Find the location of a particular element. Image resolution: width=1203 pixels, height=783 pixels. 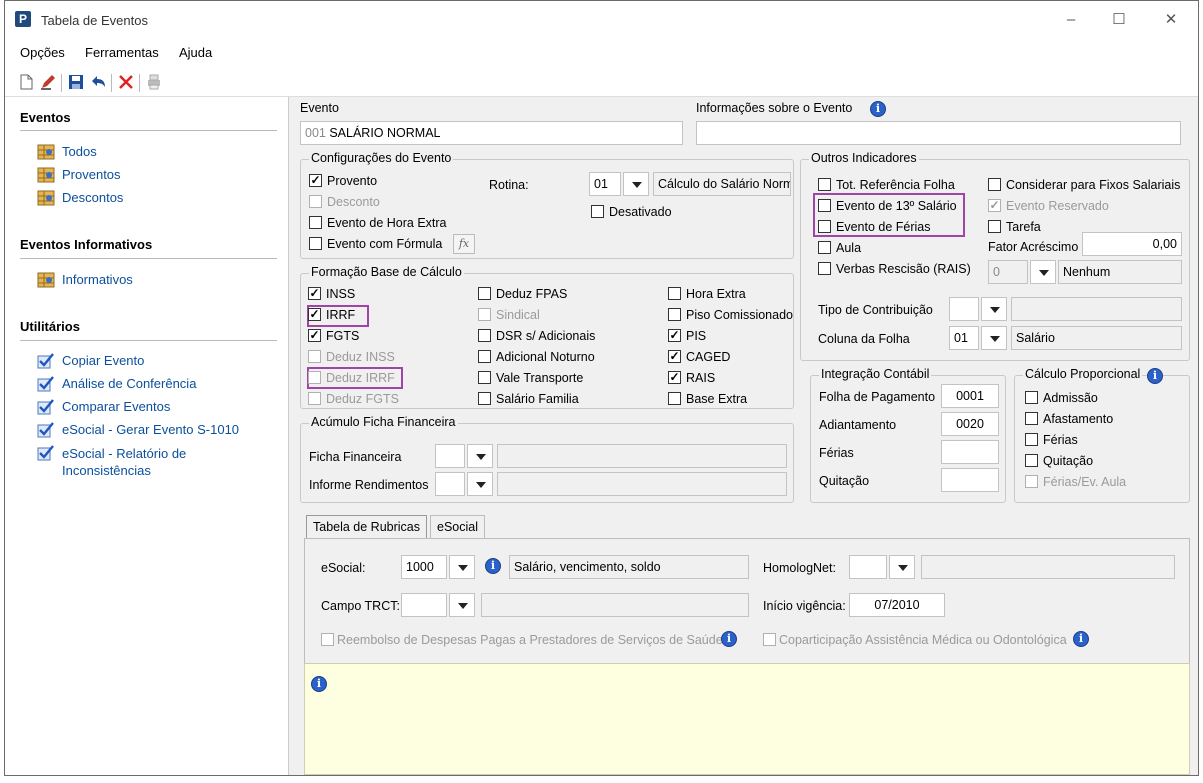

app-logo-icon: P is located at coordinates (23, 19).